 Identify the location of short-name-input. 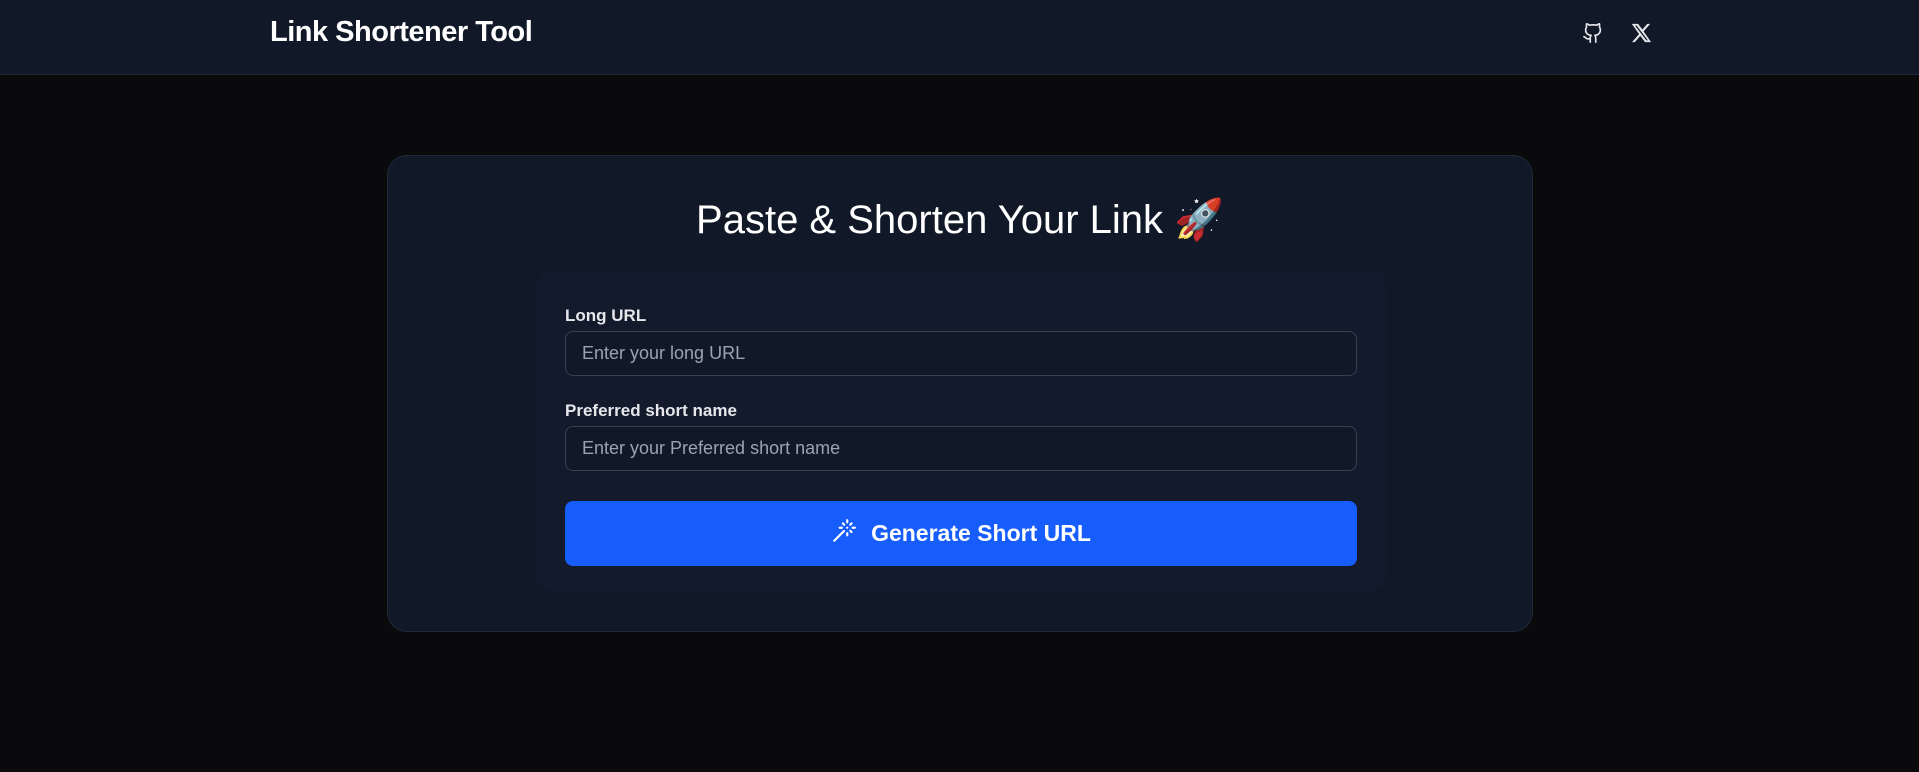
(961, 448).